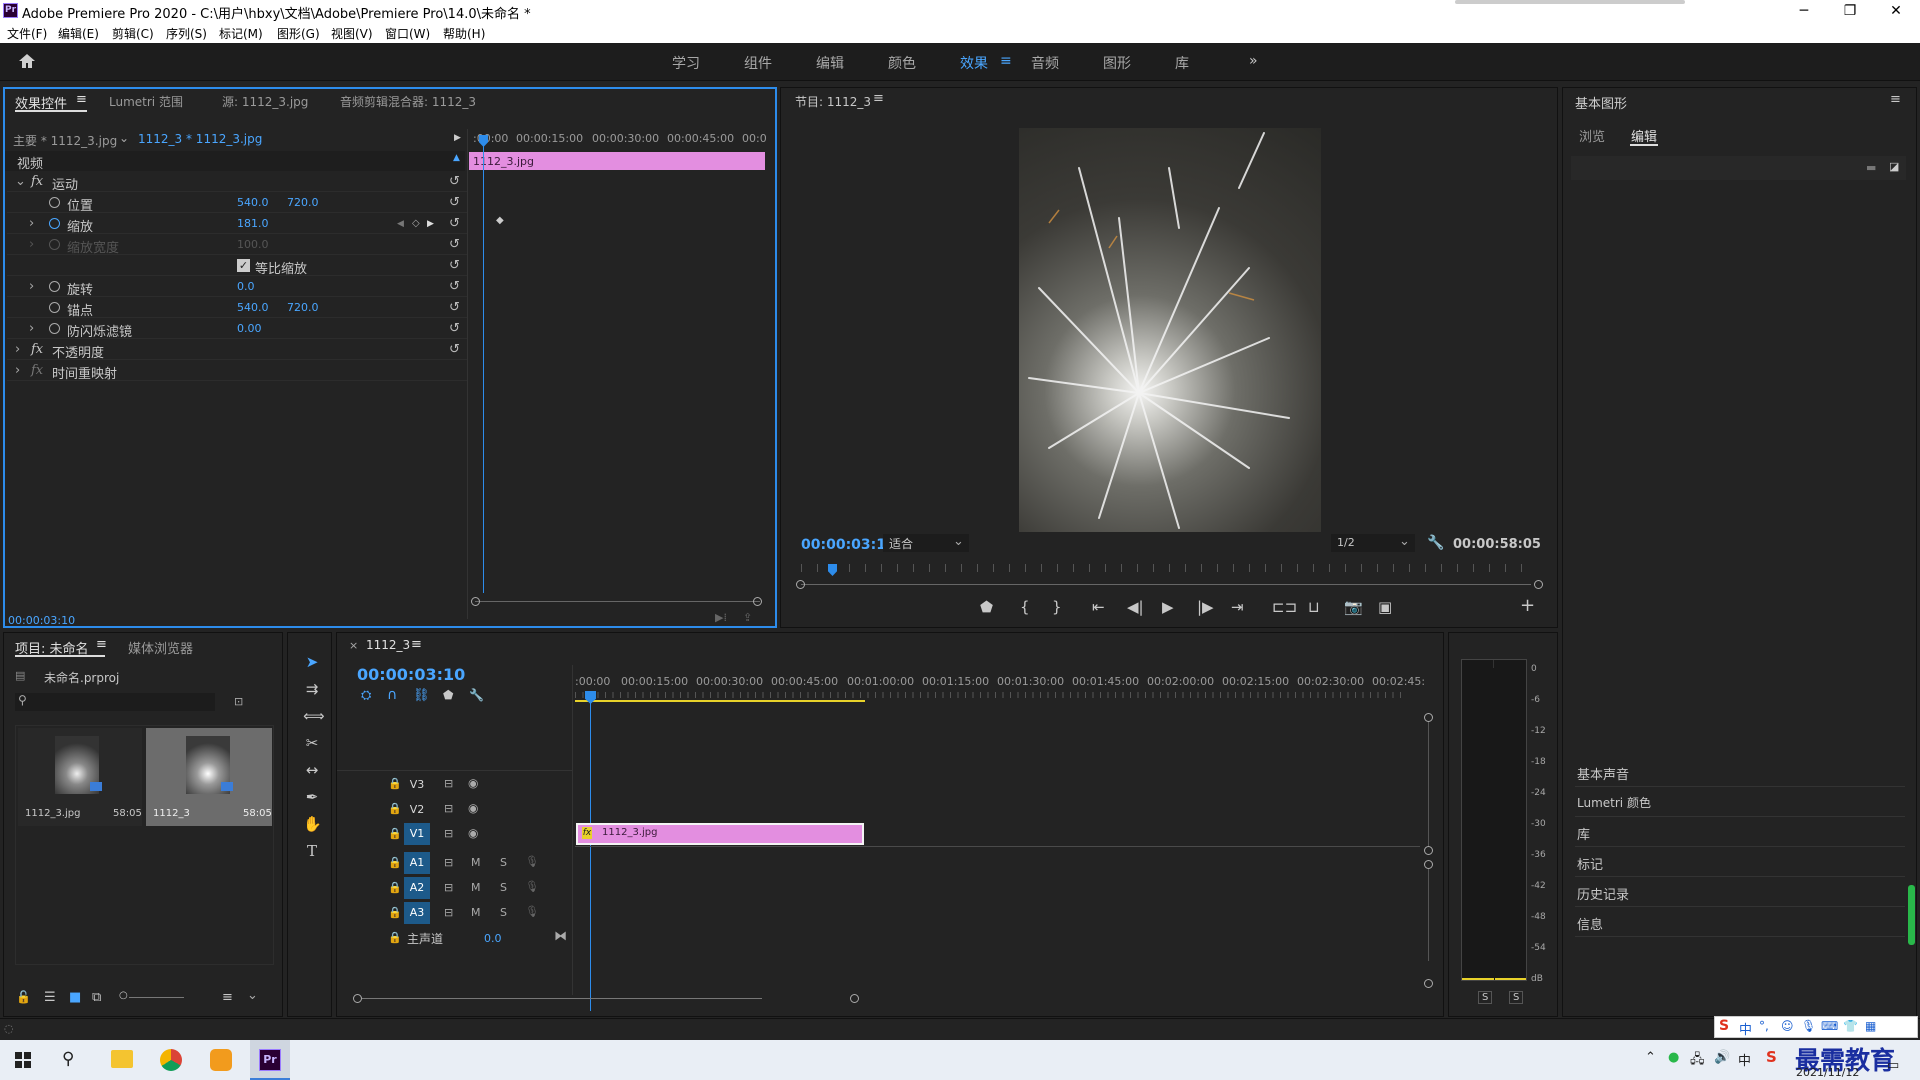  What do you see at coordinates (1428, 983) in the screenshot?
I see `a-scroll-handle-bottom` at bounding box center [1428, 983].